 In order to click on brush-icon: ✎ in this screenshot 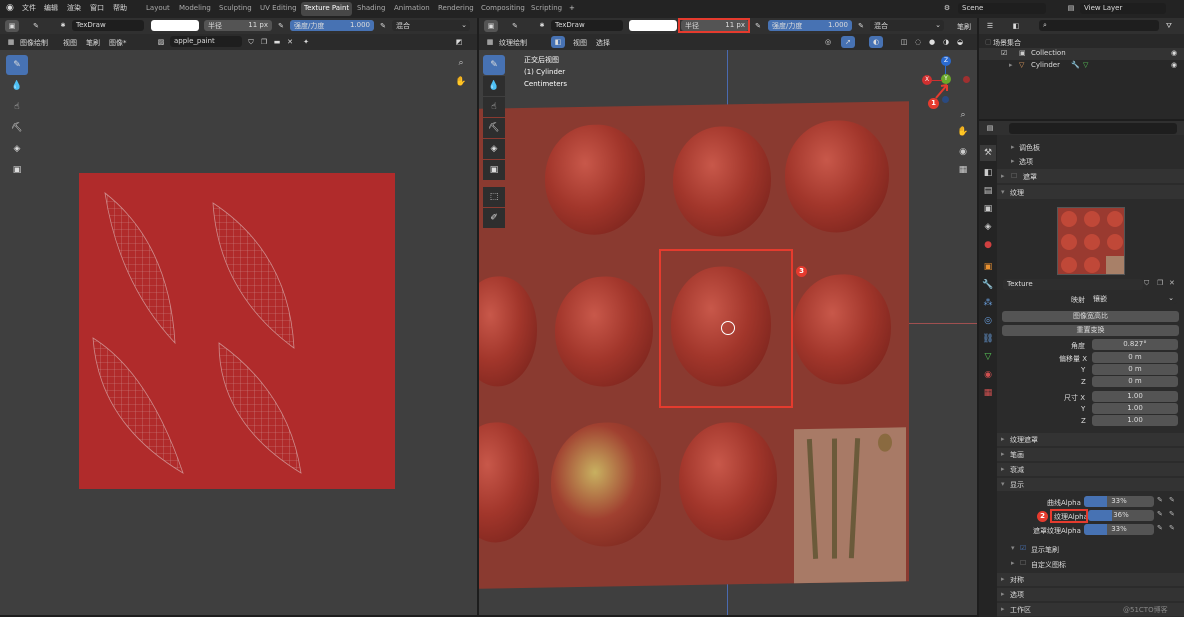, I will do `click(515, 26)`.